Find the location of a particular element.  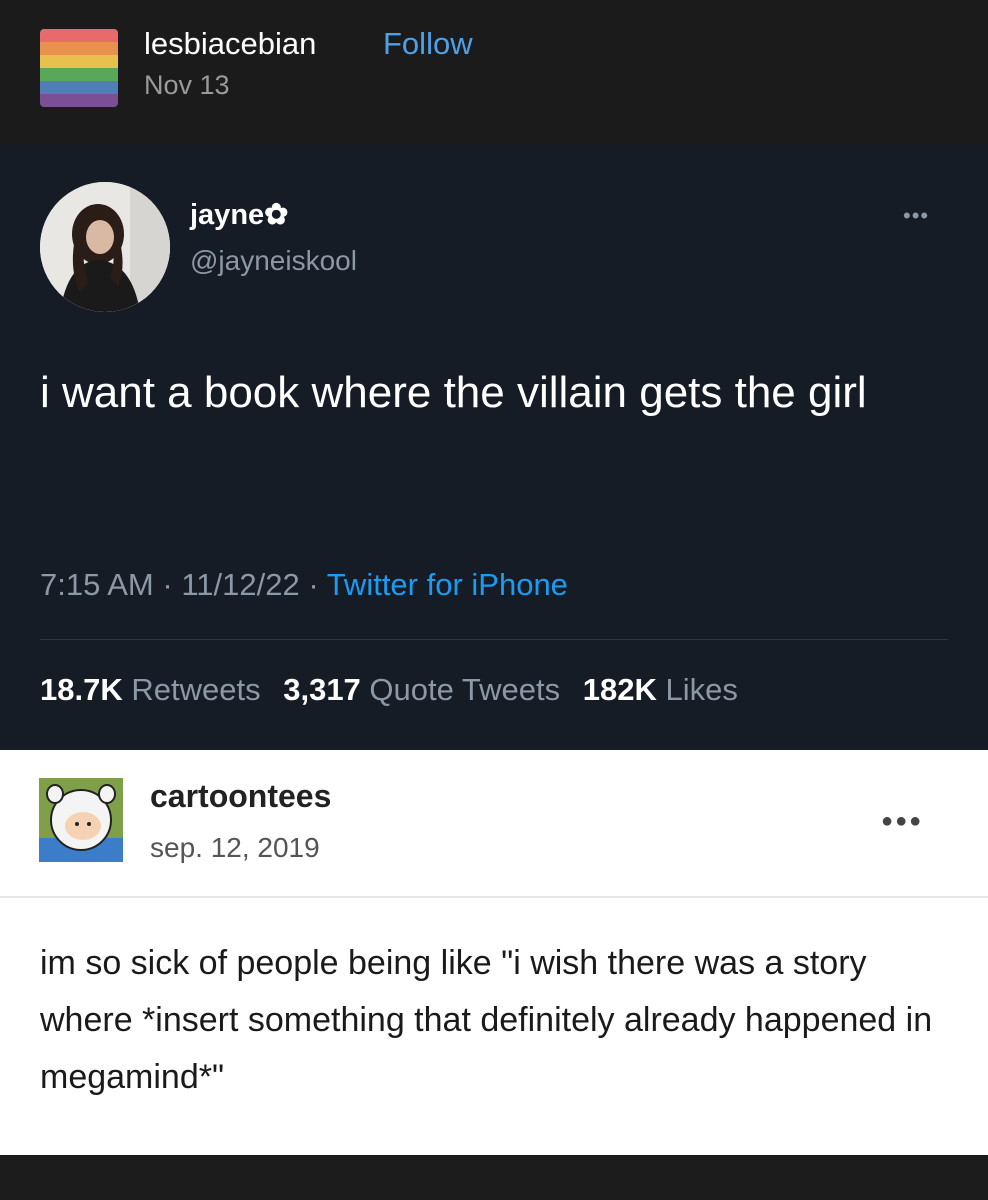

likes-count: 182K is located at coordinates (619, 689).